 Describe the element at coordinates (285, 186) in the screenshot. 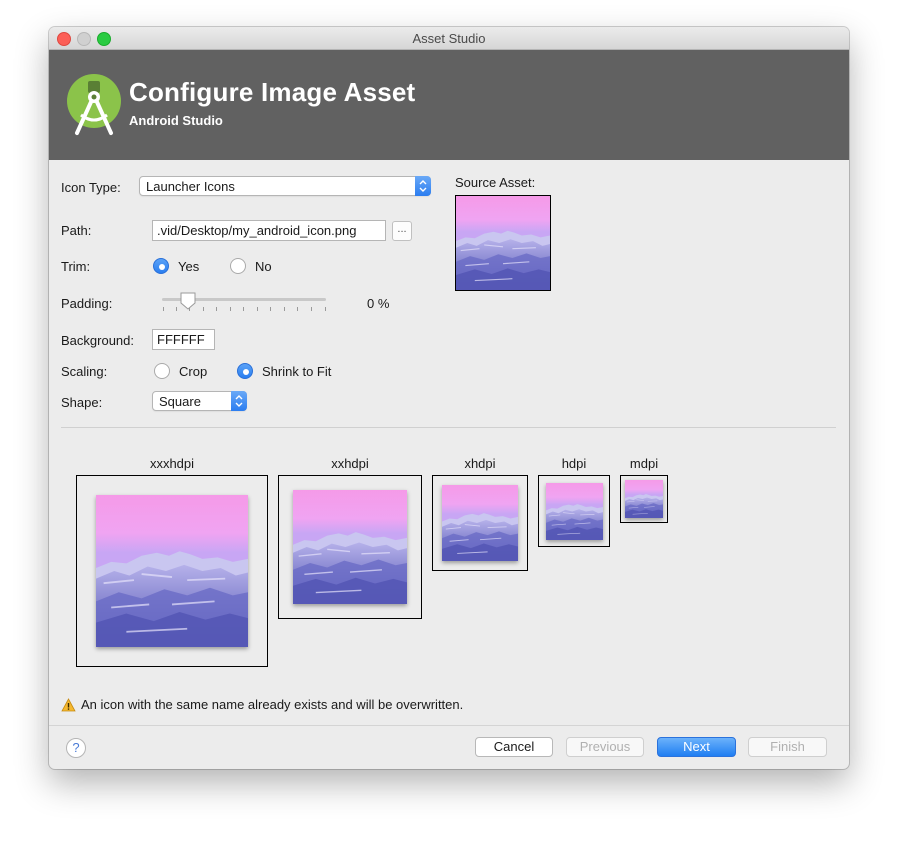

I see `icon-type-select: Launcher Icons` at that location.